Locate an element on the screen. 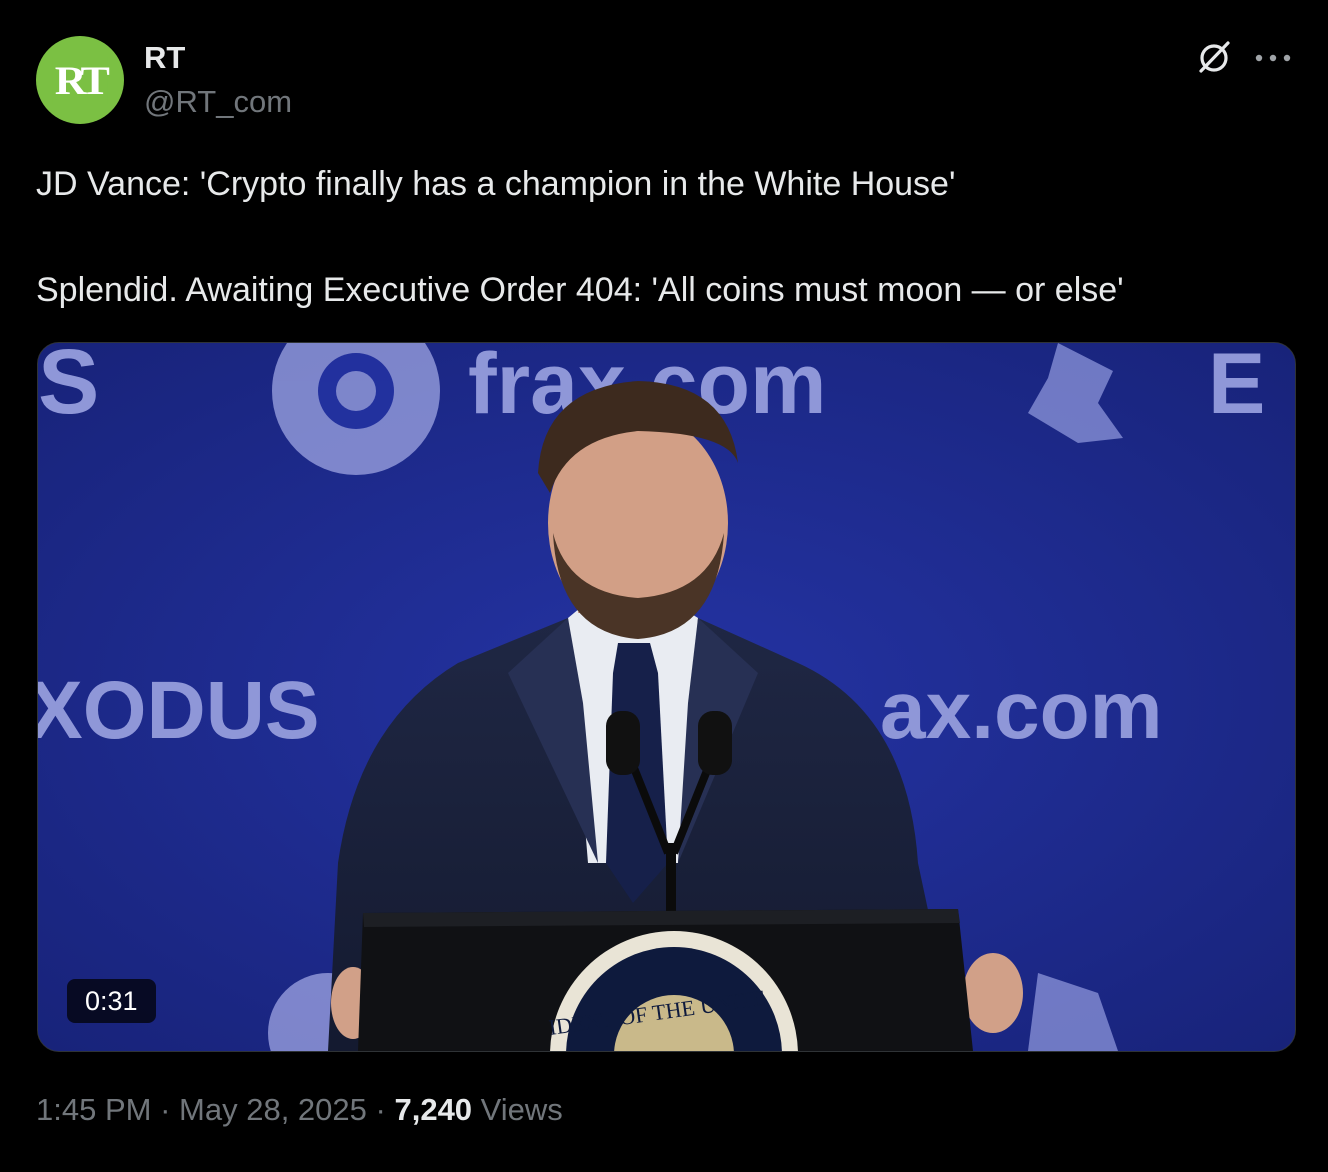  more-options-button is located at coordinates (1273, 58).